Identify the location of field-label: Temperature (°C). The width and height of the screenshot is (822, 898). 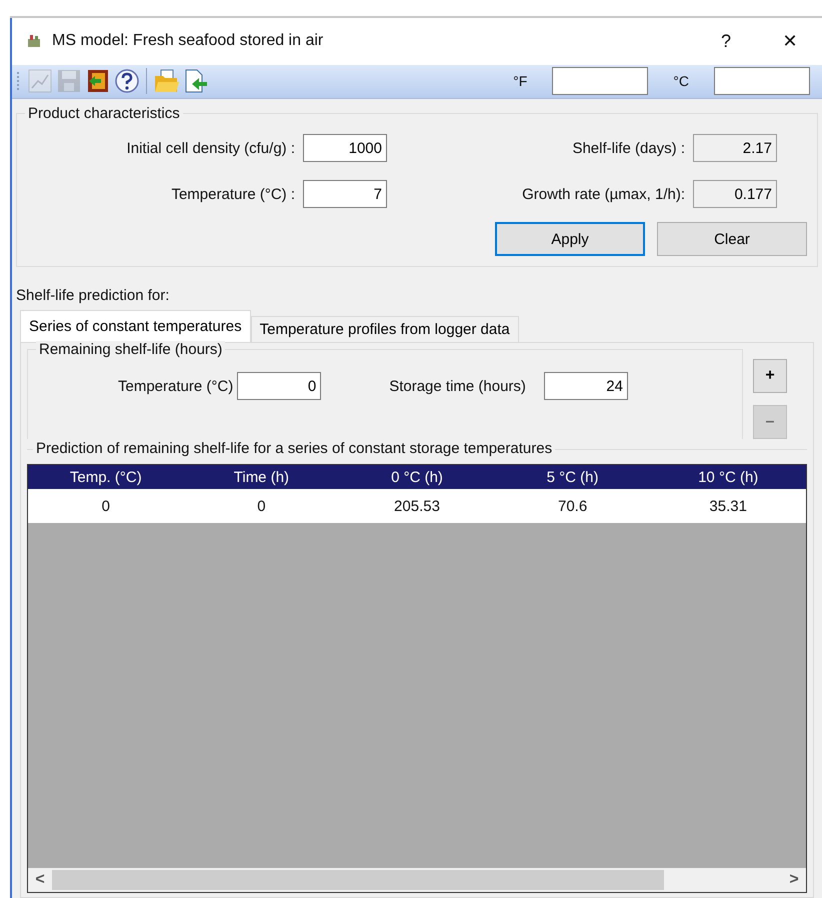
(176, 386).